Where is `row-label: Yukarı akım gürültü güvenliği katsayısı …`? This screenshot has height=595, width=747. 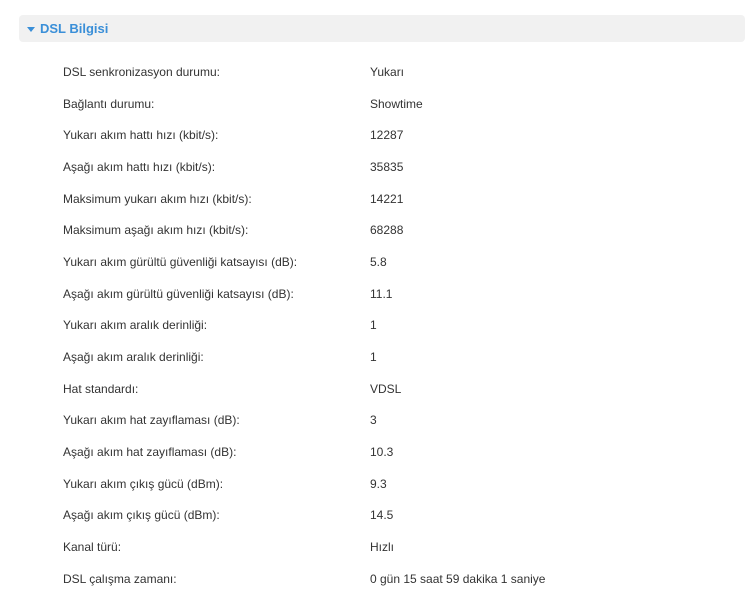
row-label: Yukarı akım gürültü güvenliği katsayısı … is located at coordinates (180, 261).